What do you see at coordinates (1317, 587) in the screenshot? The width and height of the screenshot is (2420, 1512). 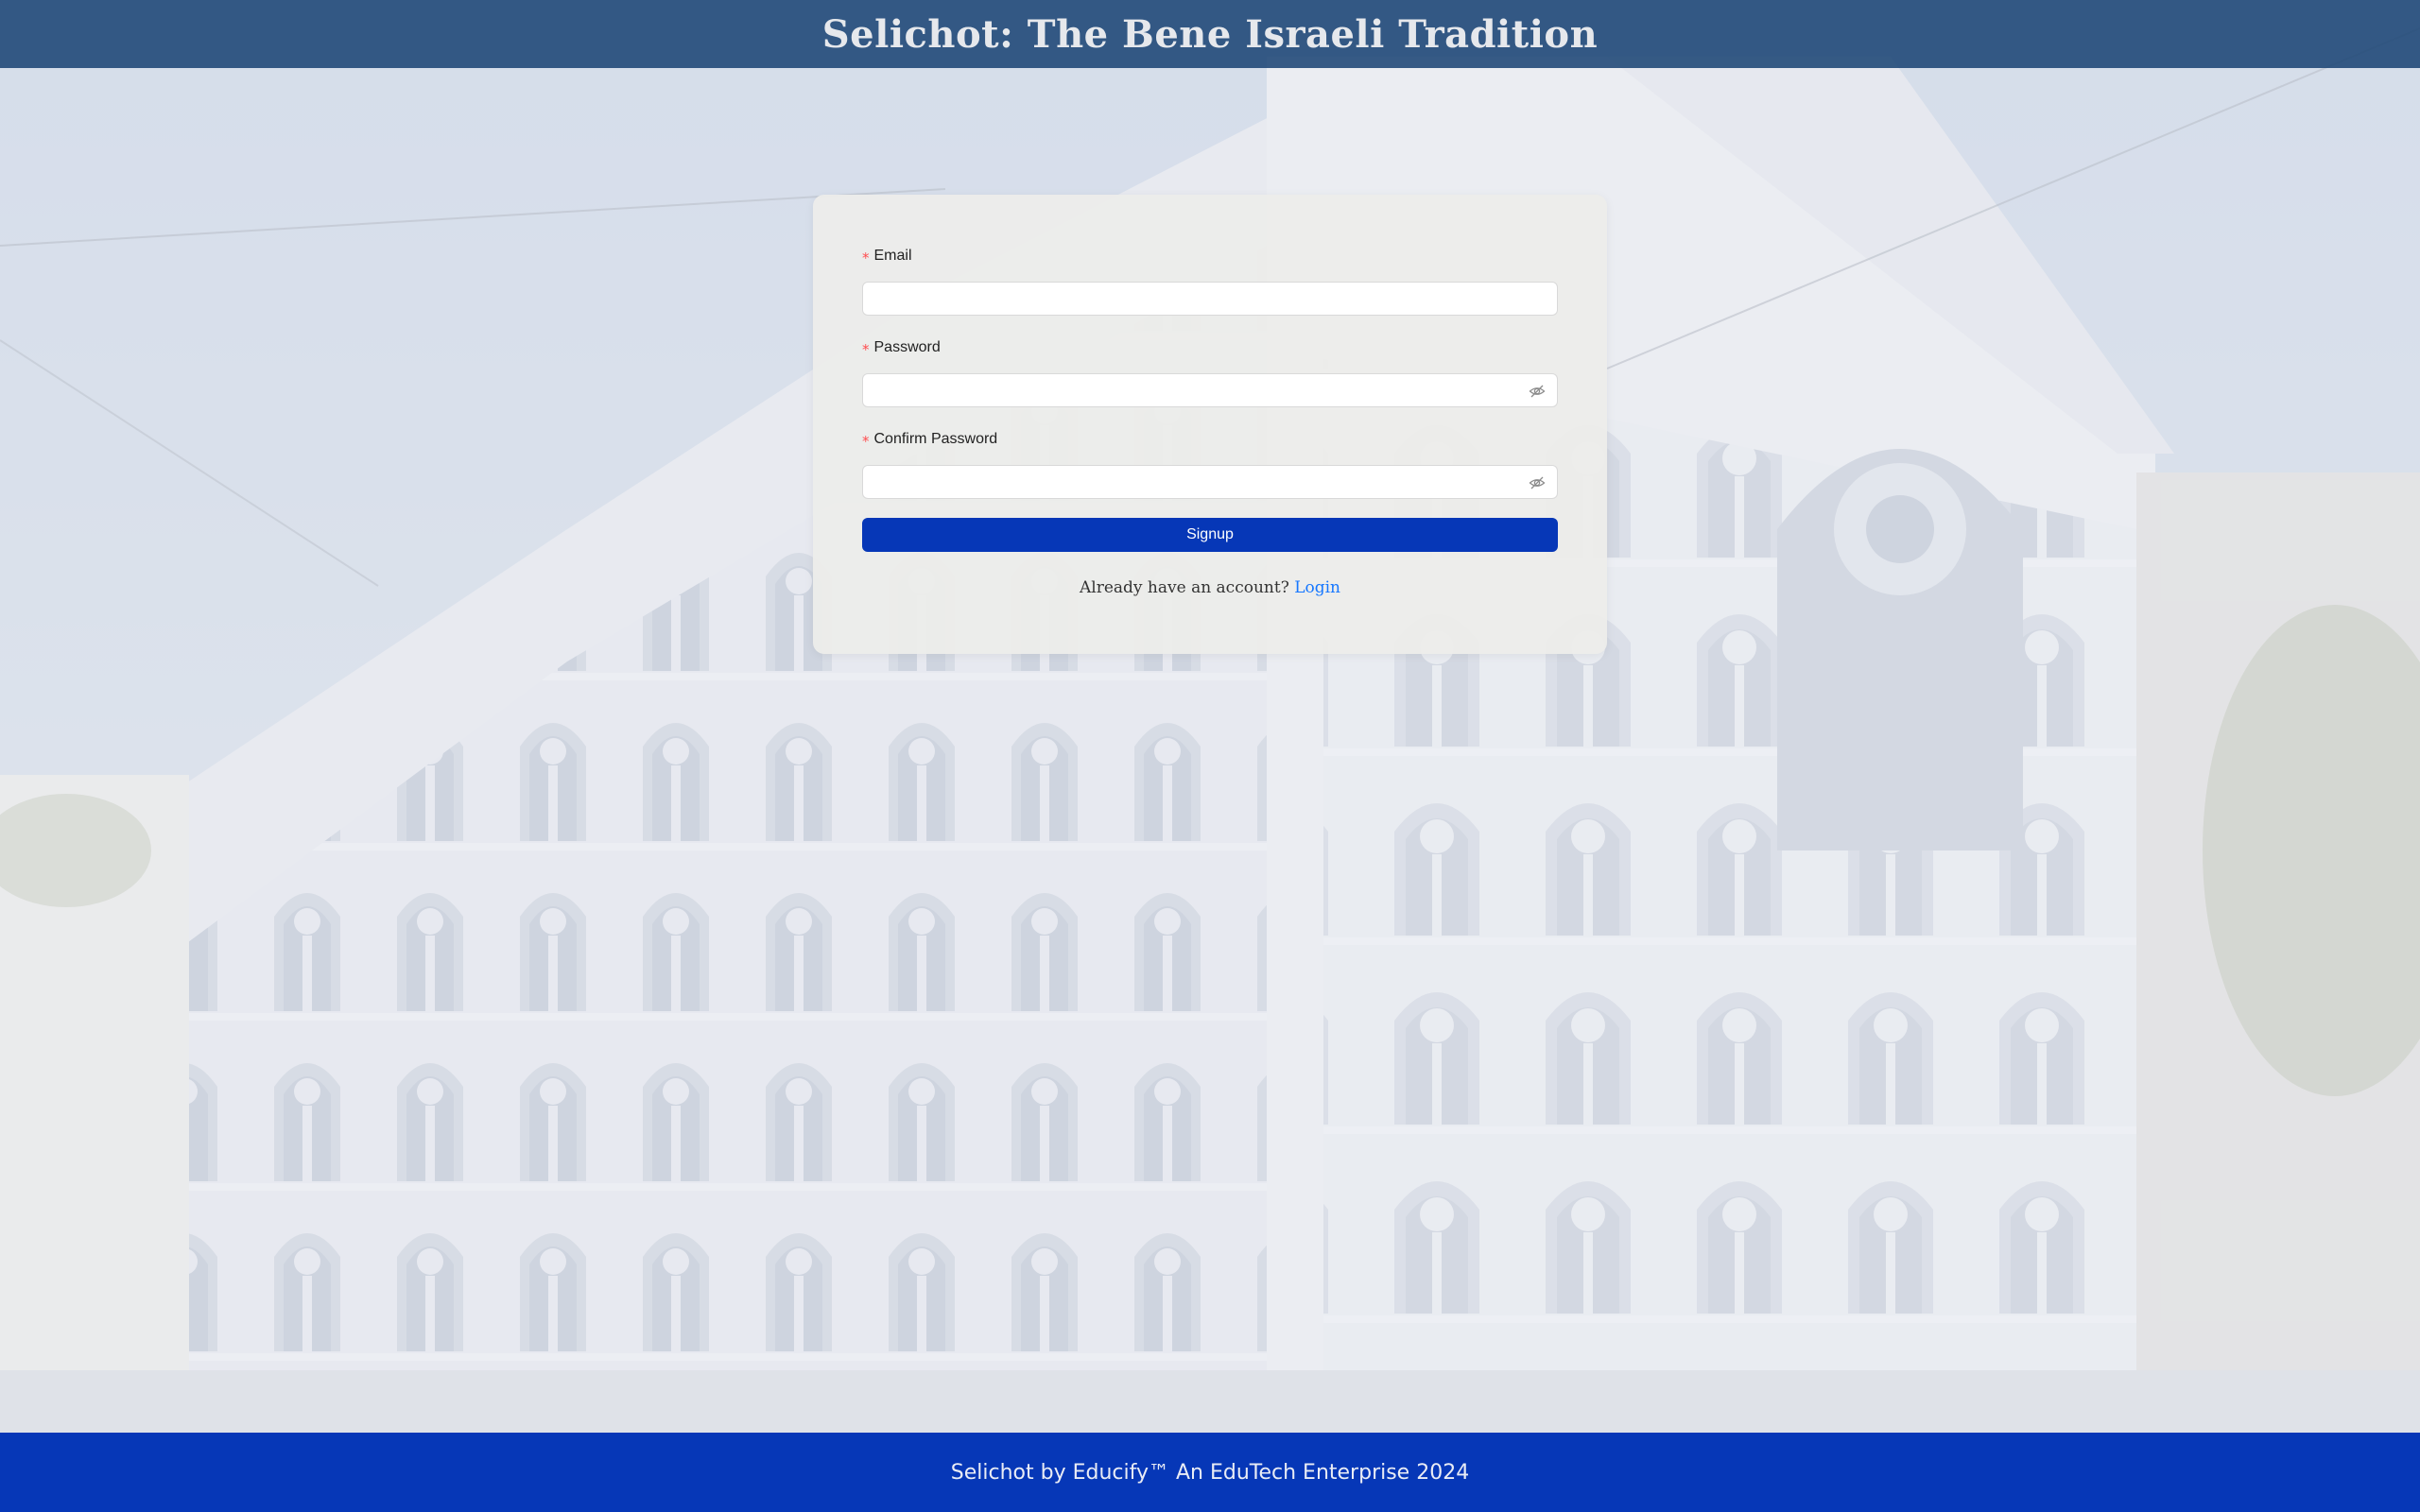 I see `login-link: Login` at bounding box center [1317, 587].